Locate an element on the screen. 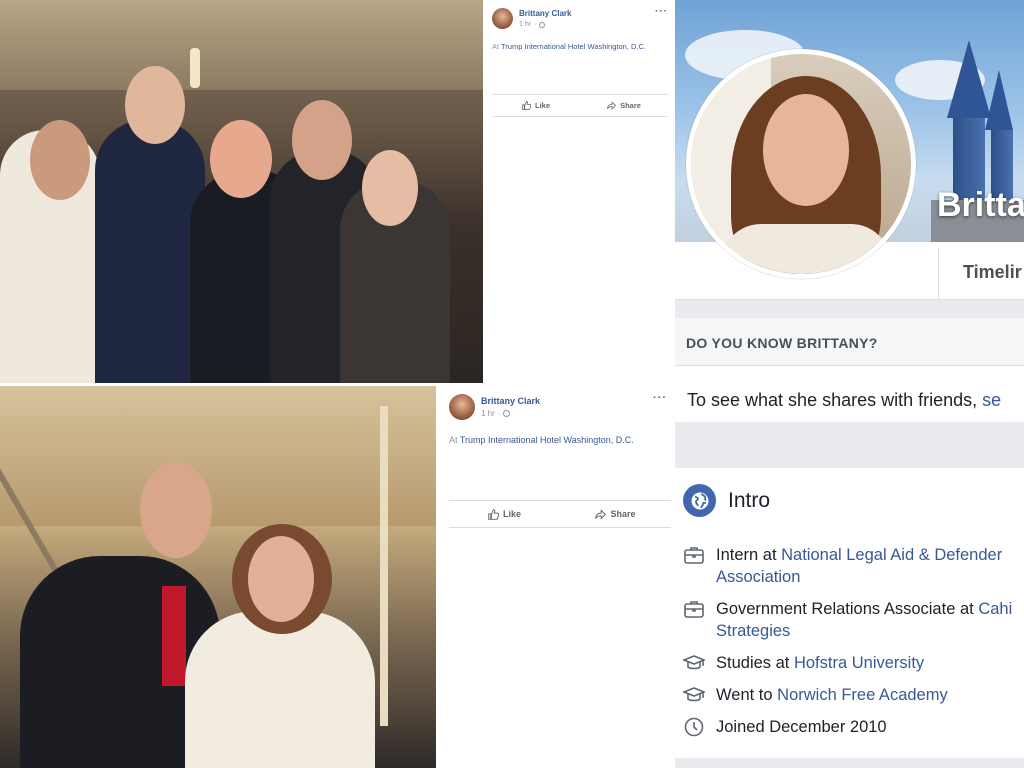  sweater is located at coordinates (806, 249).